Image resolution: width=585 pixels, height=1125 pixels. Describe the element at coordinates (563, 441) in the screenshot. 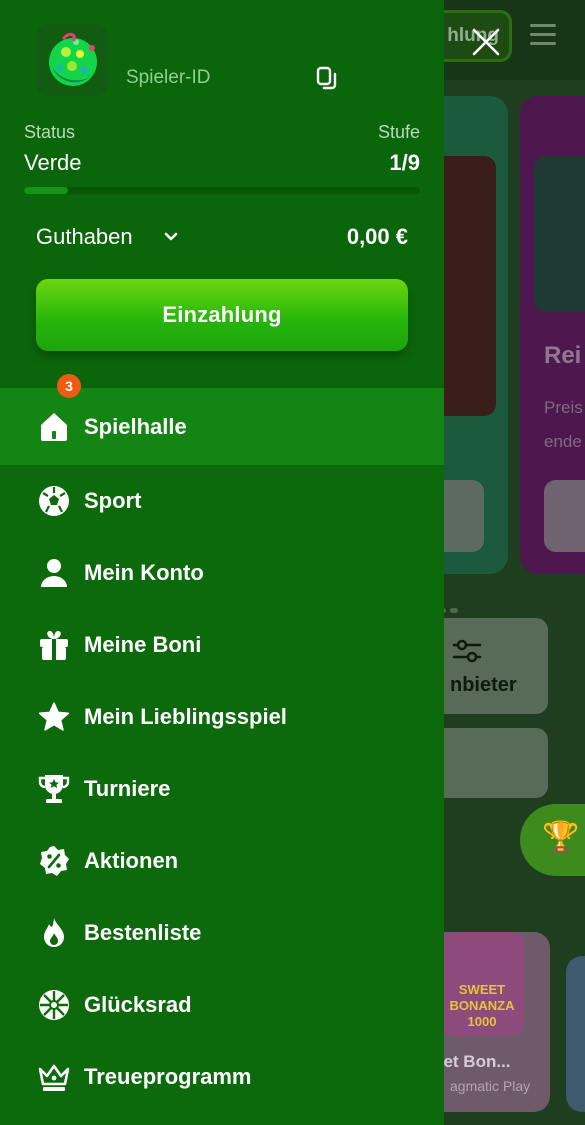

I see `background-promo-text-2: ende` at that location.